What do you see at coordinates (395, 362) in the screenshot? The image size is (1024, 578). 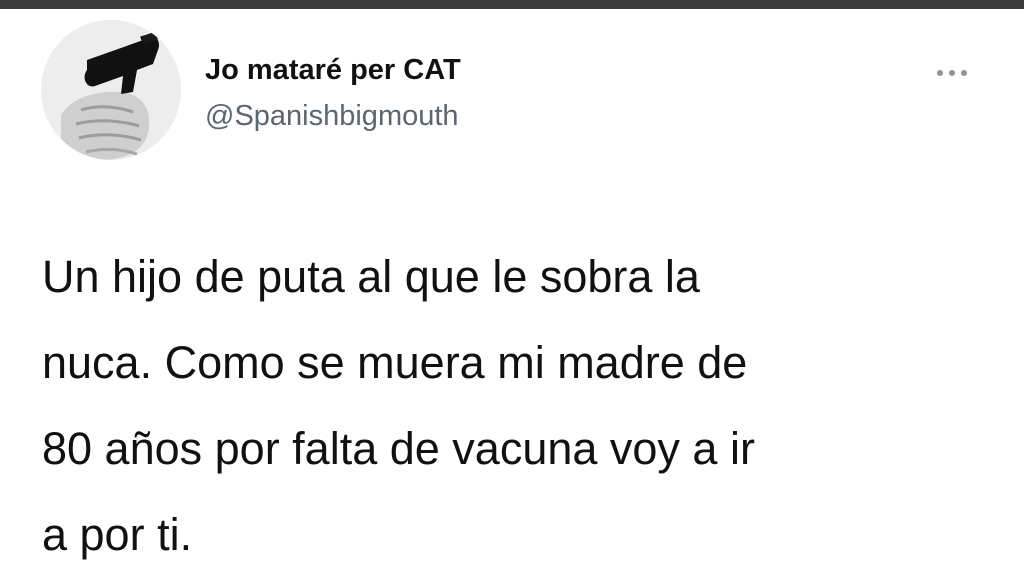 I see `tweet-text-line: nuca. Como se muera mi madre de` at bounding box center [395, 362].